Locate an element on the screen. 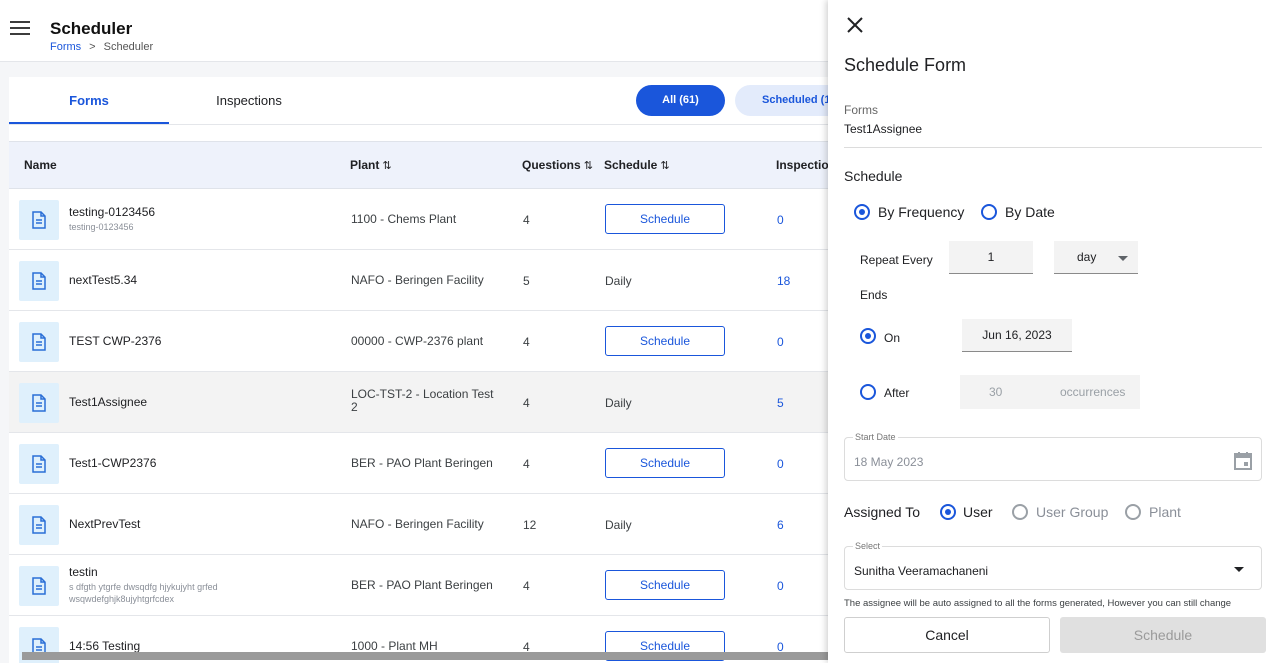 This screenshot has width=1271, height=663. inspections-count-link: 5 is located at coordinates (780, 403).